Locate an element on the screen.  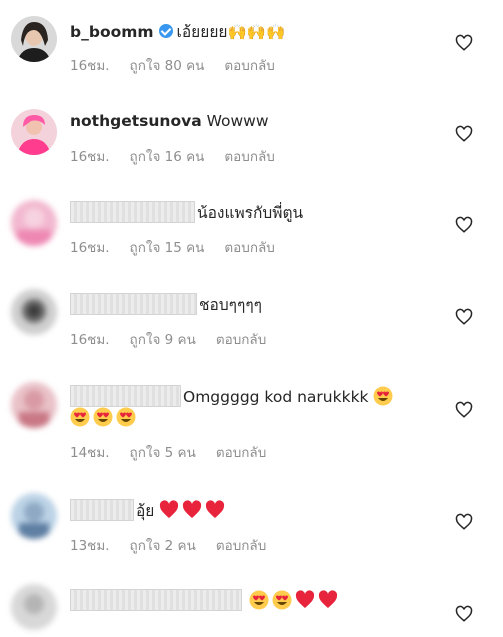
comment-line: Omggggg kod narukkkk is located at coordinates (233, 396).